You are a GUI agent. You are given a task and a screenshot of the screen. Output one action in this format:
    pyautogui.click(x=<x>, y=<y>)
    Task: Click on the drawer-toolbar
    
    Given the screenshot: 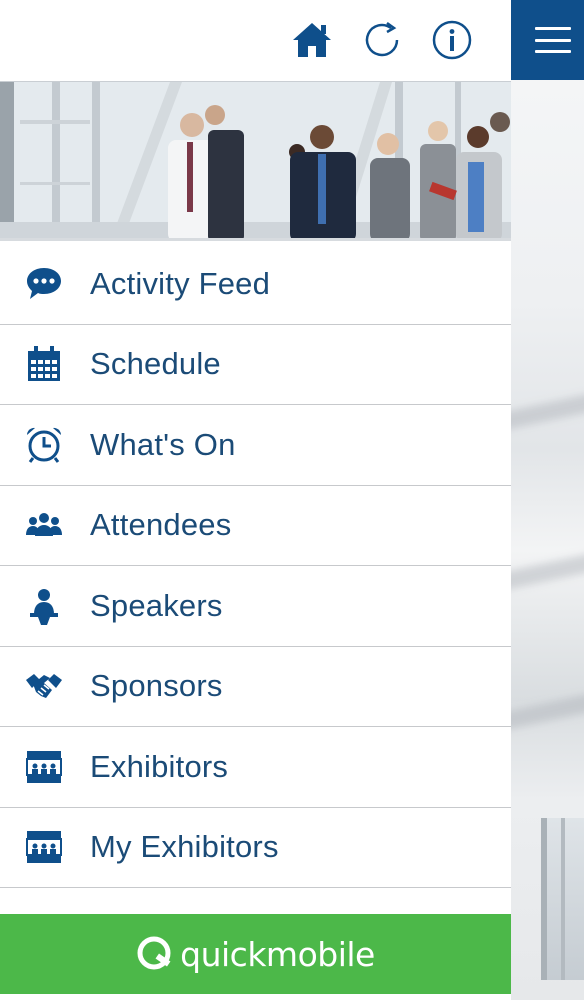 What is the action you would take?
    pyautogui.click(x=255, y=40)
    